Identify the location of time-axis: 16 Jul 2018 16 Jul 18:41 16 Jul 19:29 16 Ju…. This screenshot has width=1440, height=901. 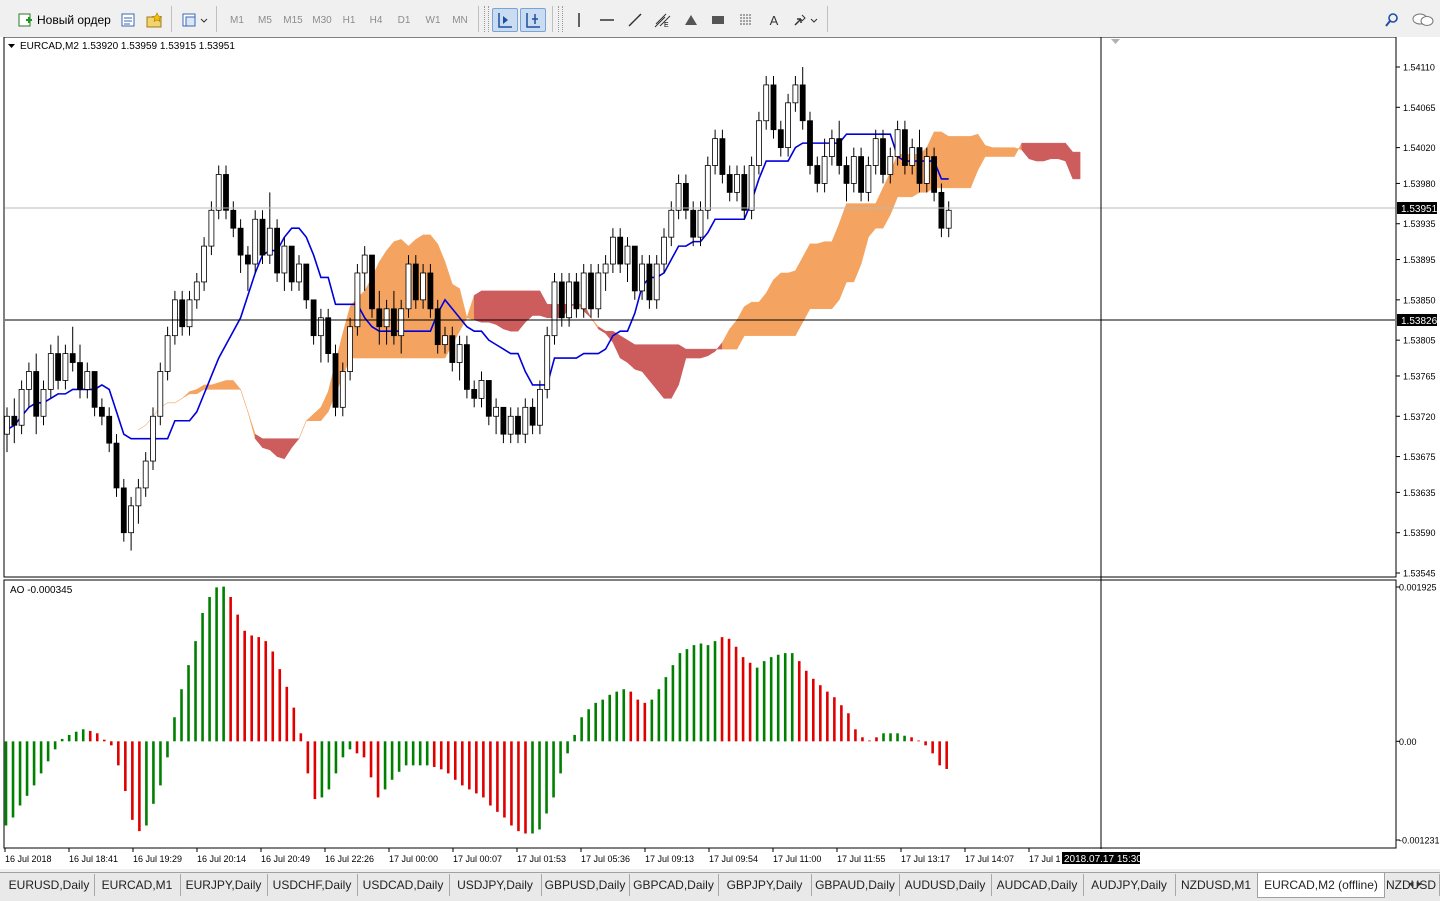
(532, 856).